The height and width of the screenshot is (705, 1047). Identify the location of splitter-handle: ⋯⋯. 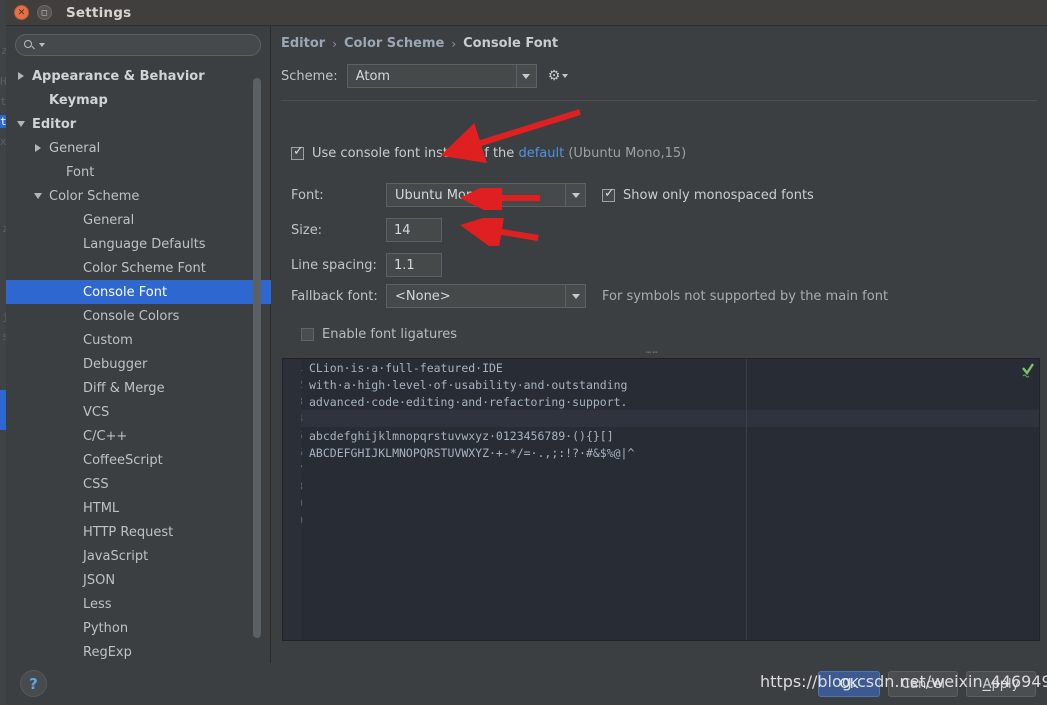
(652, 353).